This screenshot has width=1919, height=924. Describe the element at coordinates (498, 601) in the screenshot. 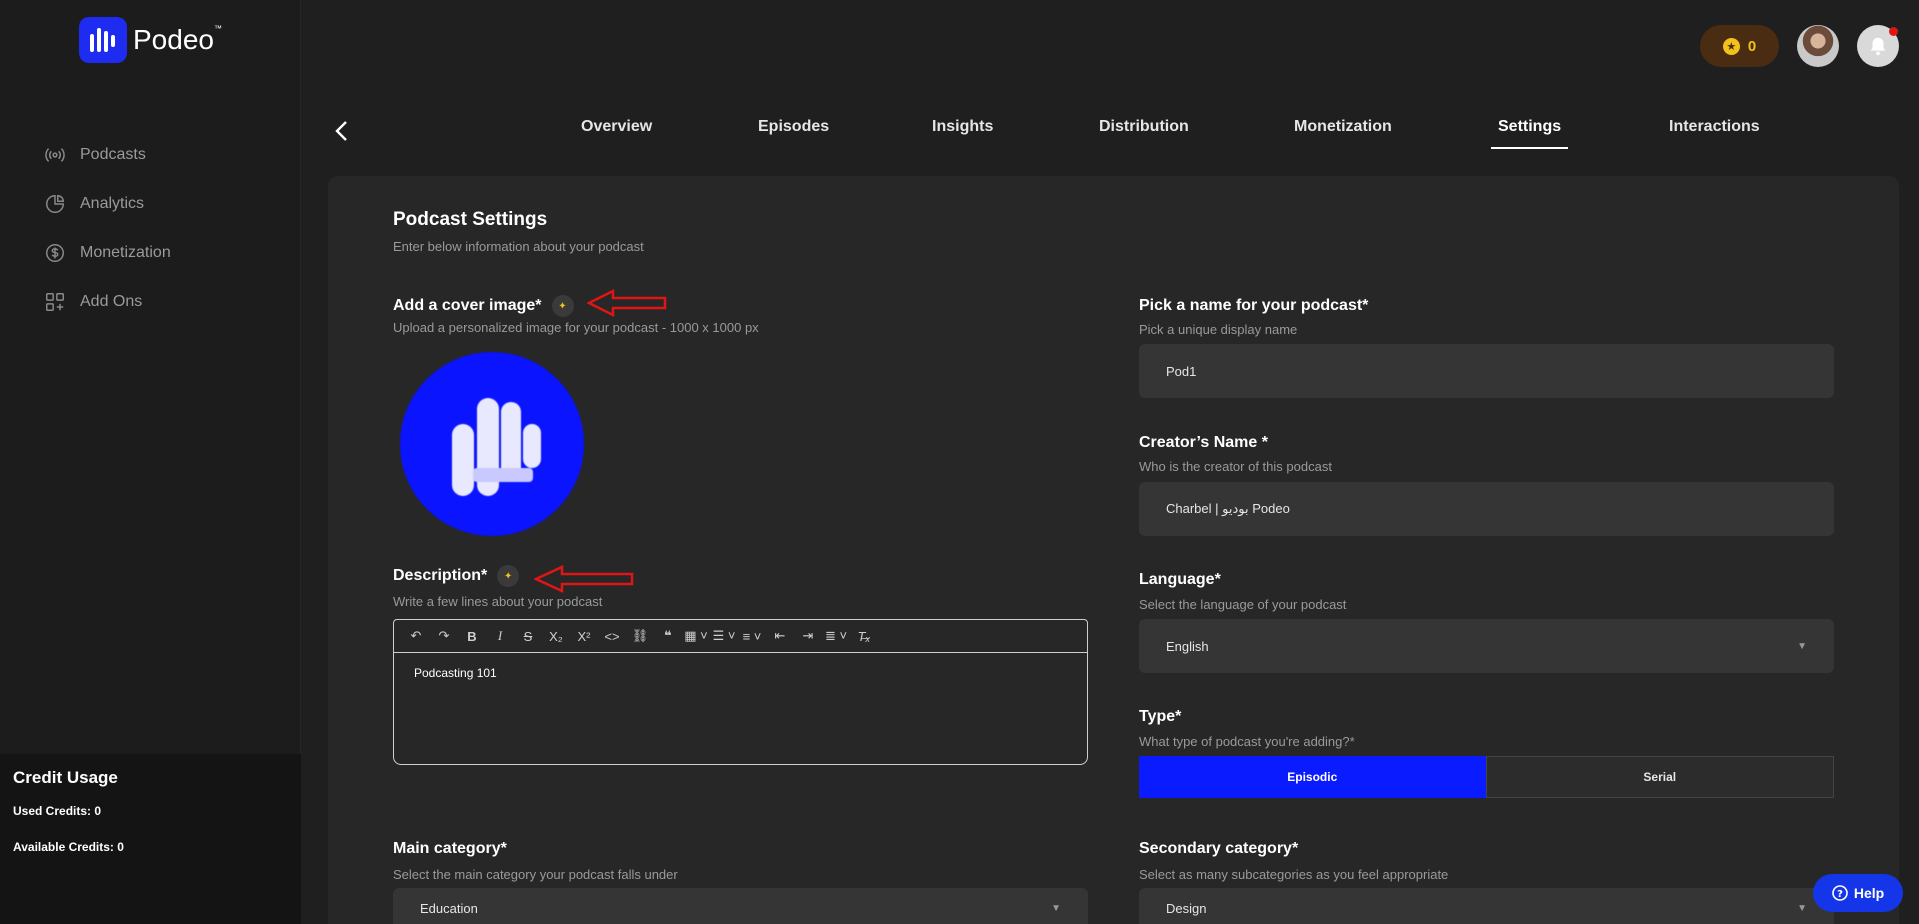

I see `description-hint: Write a few lines about your podcast` at that location.